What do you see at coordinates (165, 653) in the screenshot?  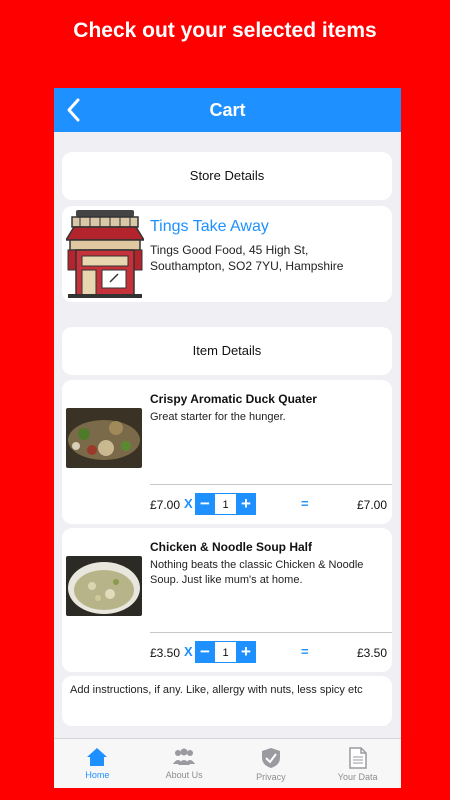 I see `unit-price: £3.50` at bounding box center [165, 653].